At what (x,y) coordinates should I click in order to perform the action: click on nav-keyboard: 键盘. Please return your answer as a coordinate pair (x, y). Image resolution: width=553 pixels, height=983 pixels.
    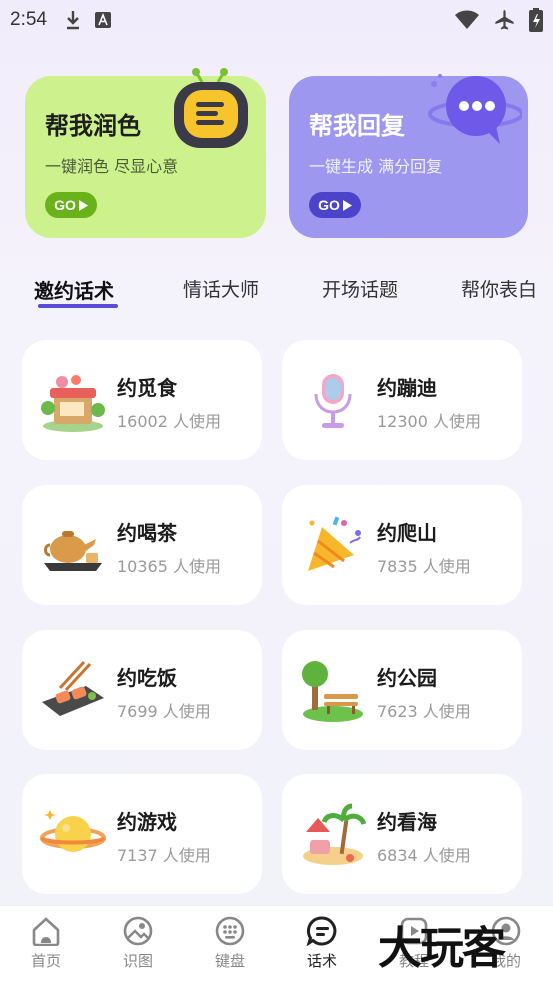
    Looking at the image, I should click on (230, 943).